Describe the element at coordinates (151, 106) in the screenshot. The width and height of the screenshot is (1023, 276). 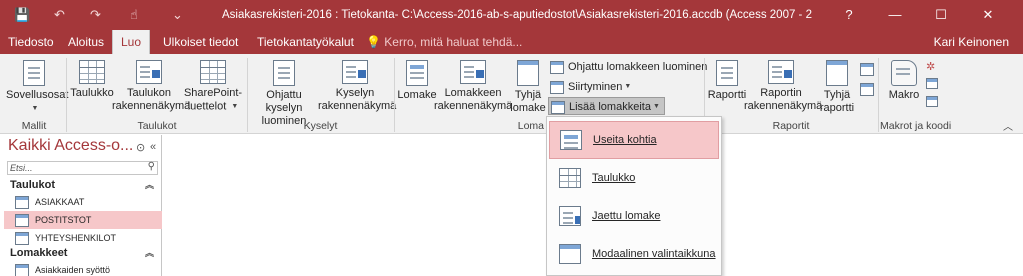
I see `taulukon-rakennenakyma-label-2: rakennenäkymä` at that location.